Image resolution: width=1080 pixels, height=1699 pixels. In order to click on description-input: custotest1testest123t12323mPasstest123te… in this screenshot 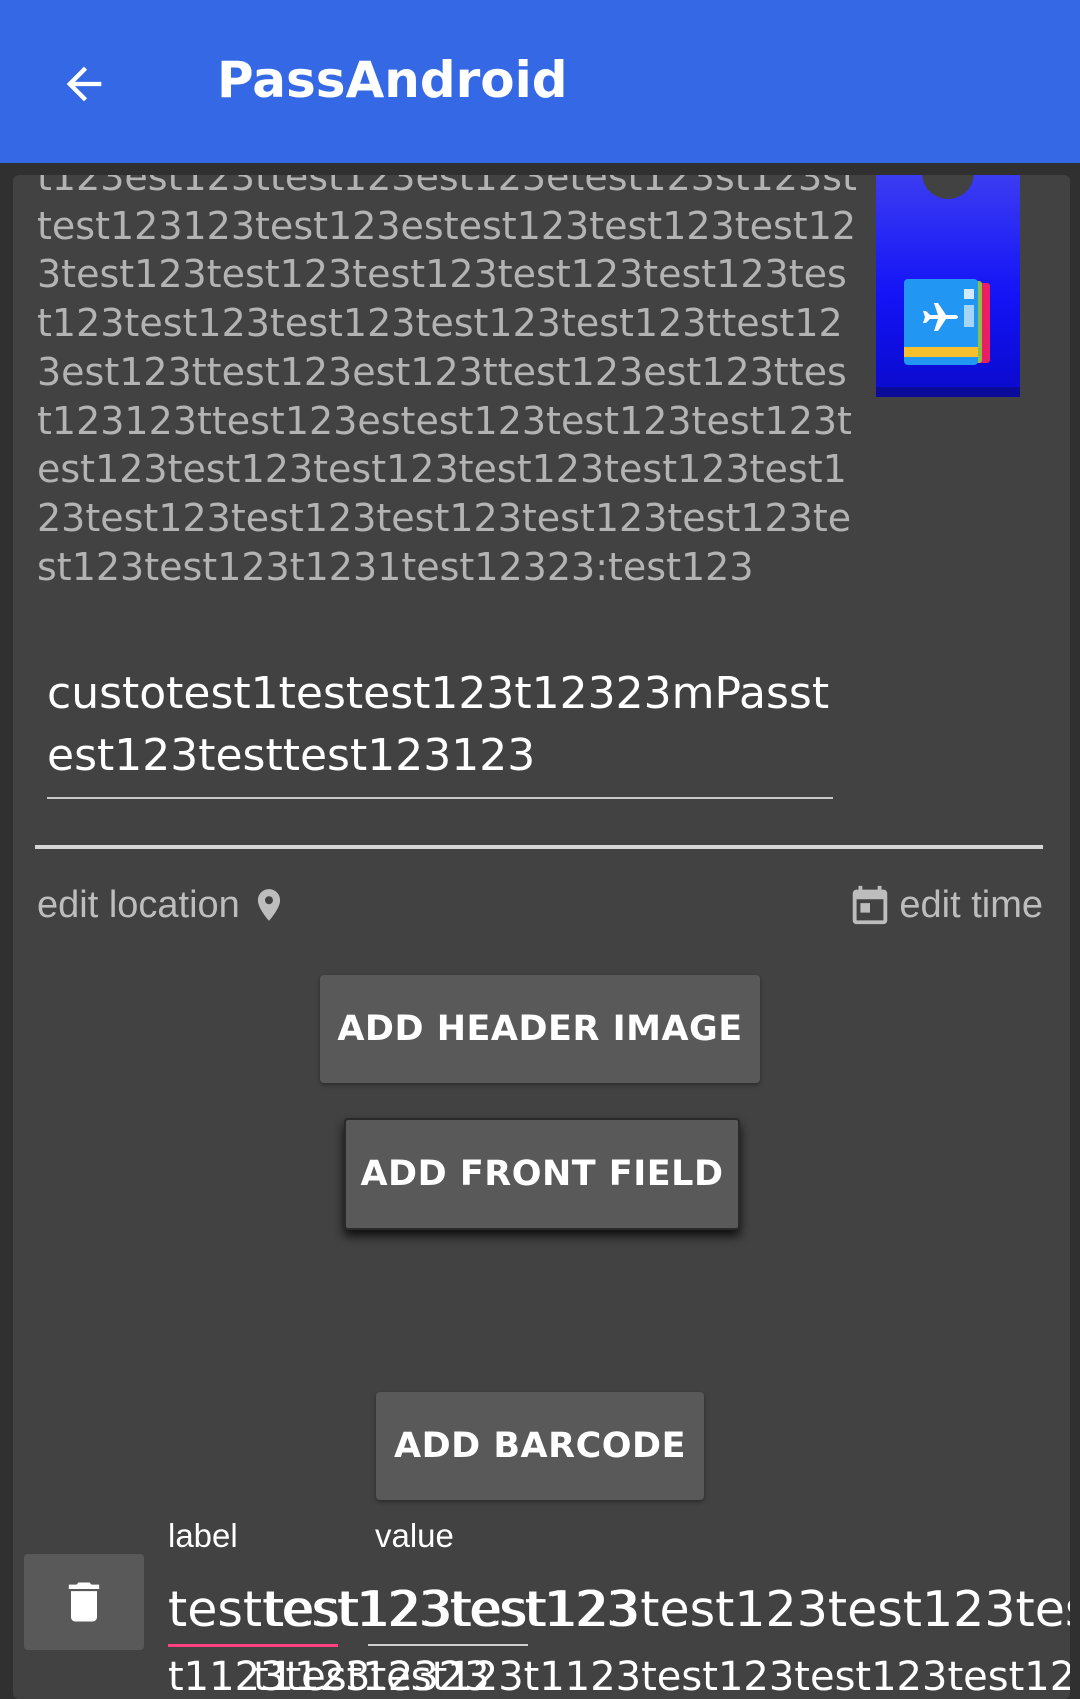, I will do `click(440, 731)`.